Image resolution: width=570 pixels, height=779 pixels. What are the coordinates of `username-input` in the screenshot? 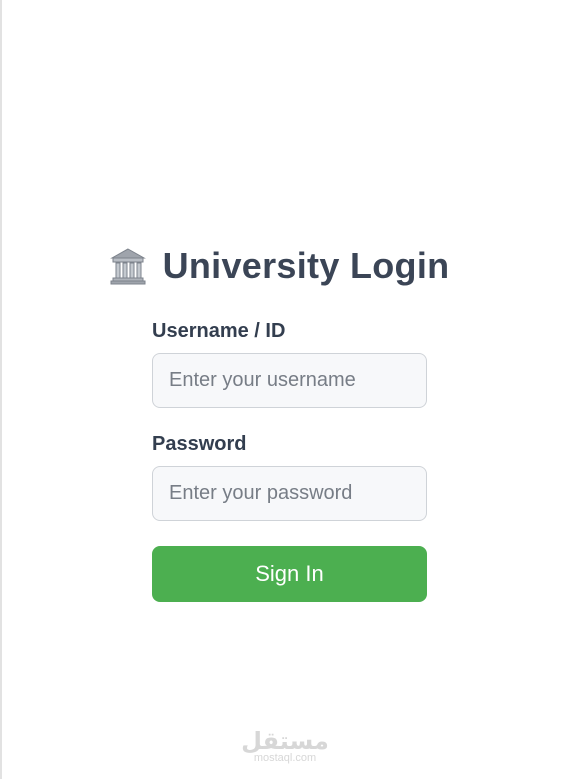 It's located at (289, 380).